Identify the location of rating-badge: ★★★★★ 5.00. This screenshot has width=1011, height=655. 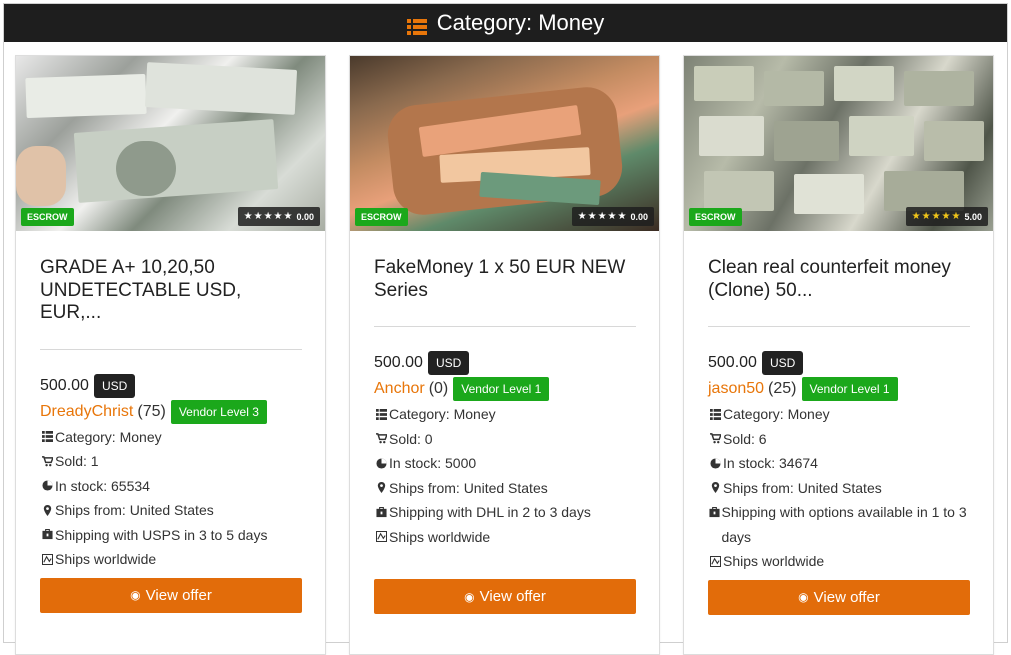
(946, 216).